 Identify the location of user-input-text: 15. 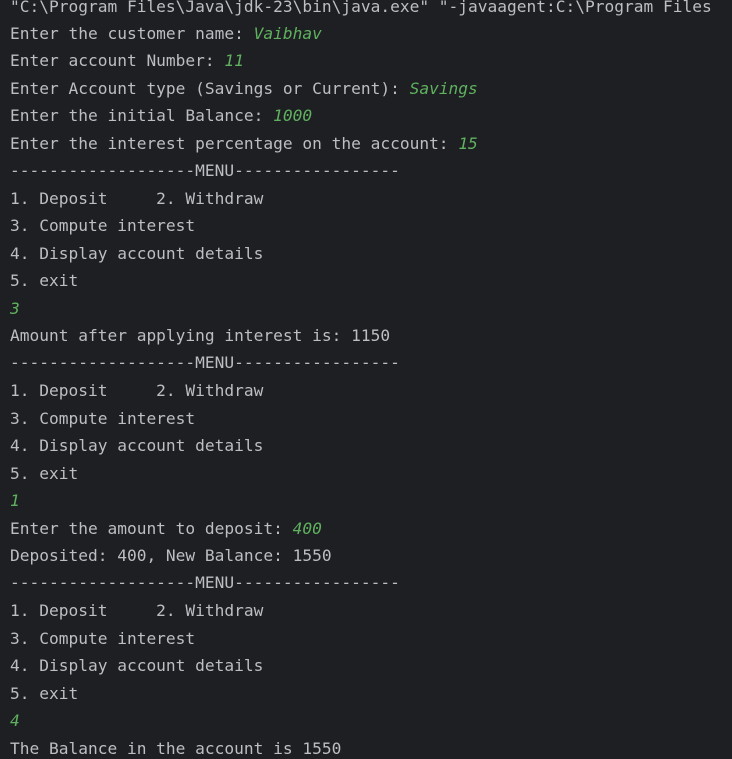
(468, 143).